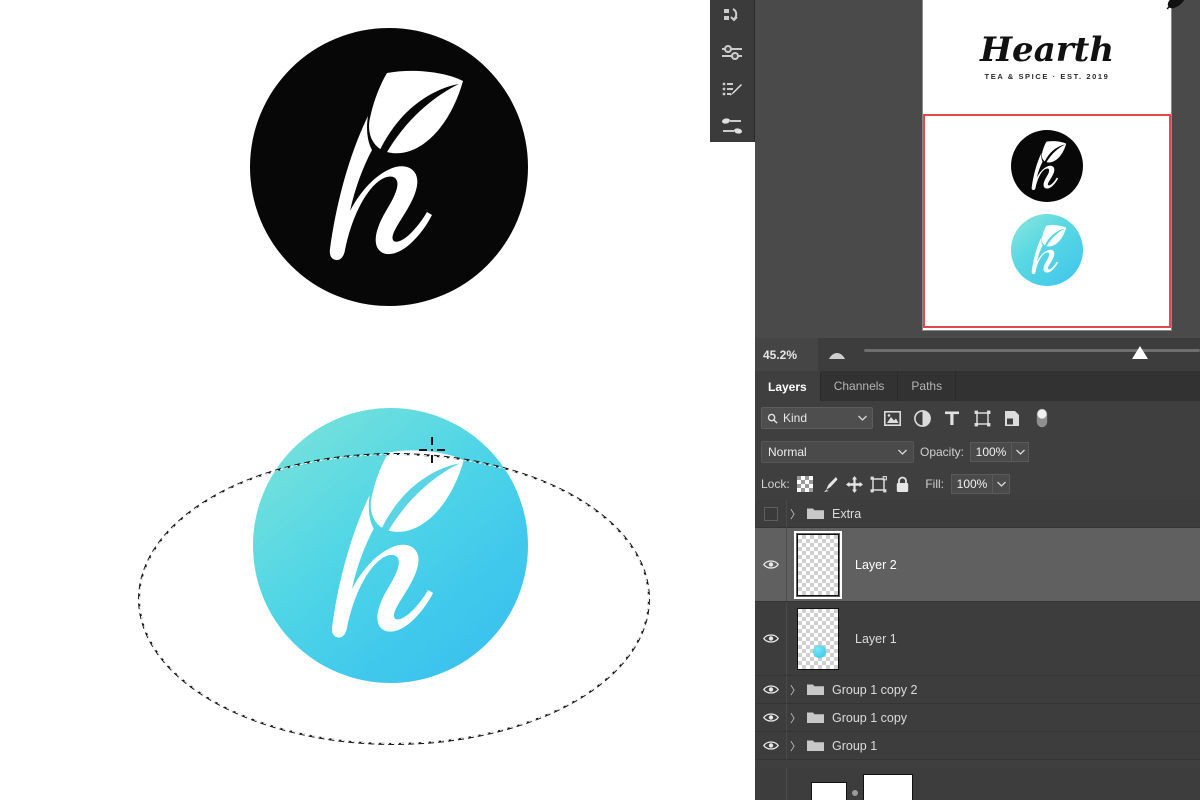 The width and height of the screenshot is (1200, 800). I want to click on hearth-black-logo, so click(389, 167).